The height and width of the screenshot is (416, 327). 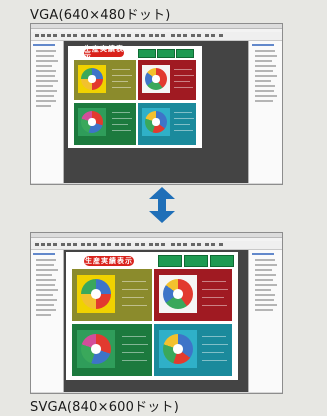 I want to click on svga-caption: SVGA(840×600ドット), so click(x=104, y=407).